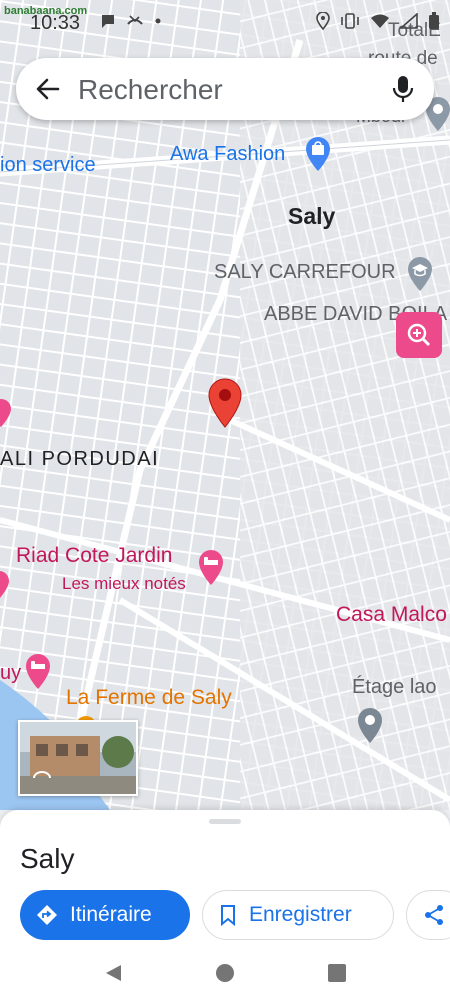  Describe the element at coordinates (94, 556) in the screenshot. I see `place-label-riad-cote-jardin: Riad Cote Jardin` at that location.